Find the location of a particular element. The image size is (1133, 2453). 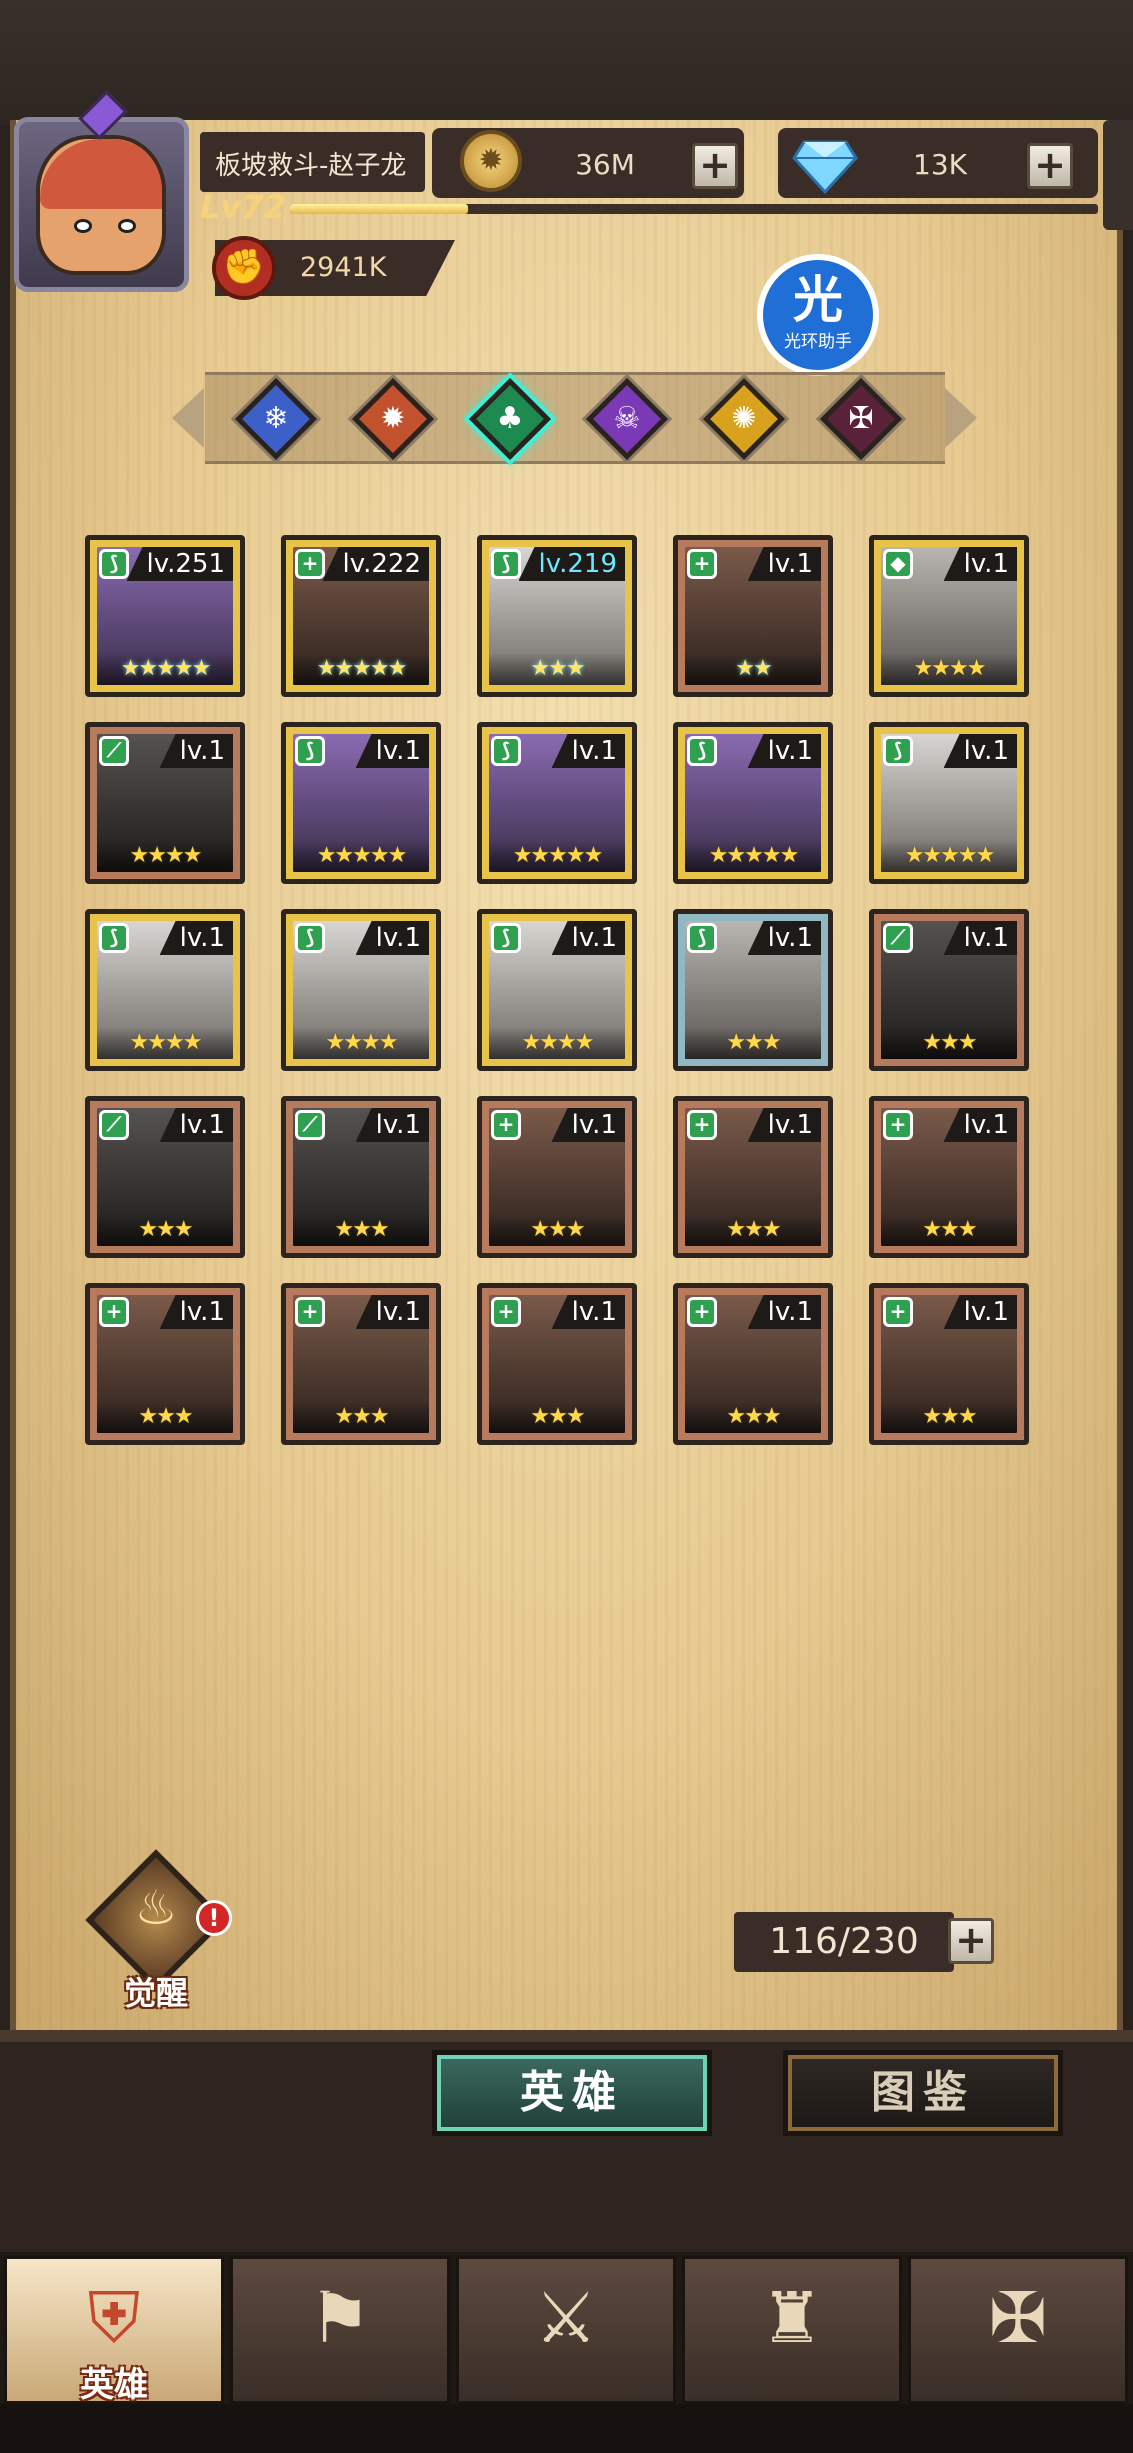

hero-level: lv.219 is located at coordinates (571, 564).